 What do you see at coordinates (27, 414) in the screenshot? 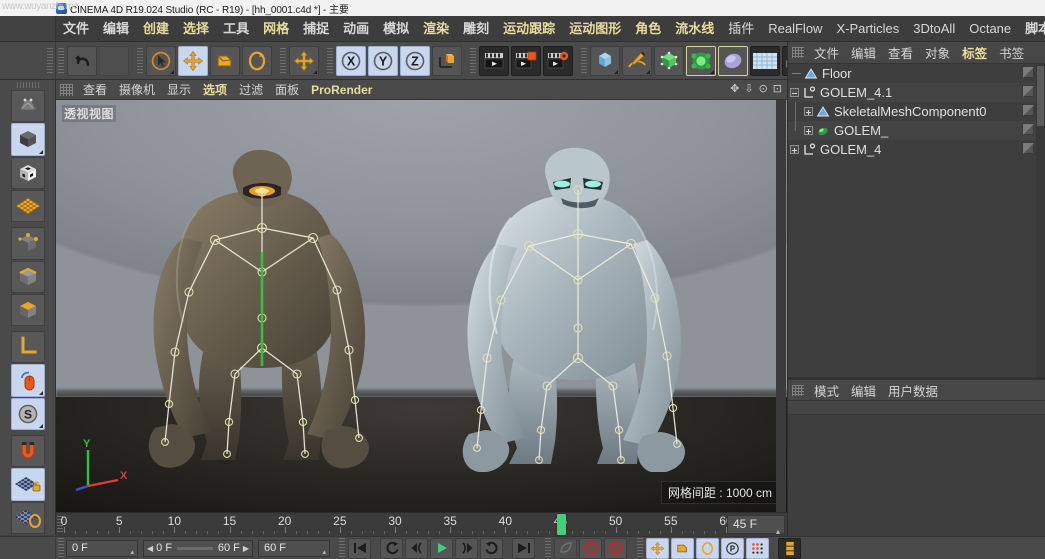
I see `soft-selection-button: S` at bounding box center [27, 414].